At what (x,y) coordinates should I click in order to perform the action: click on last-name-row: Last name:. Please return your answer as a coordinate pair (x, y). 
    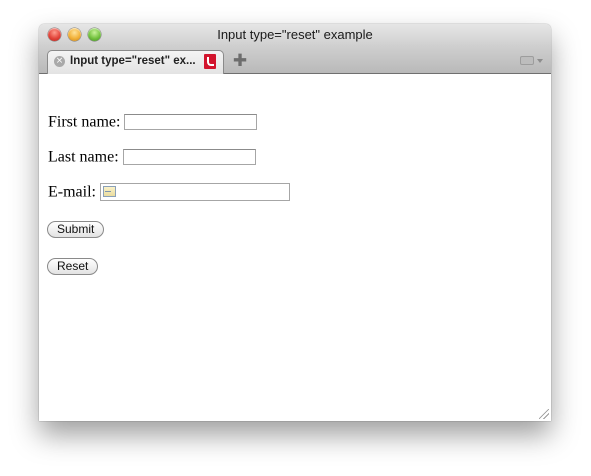
    Looking at the image, I should click on (152, 158).